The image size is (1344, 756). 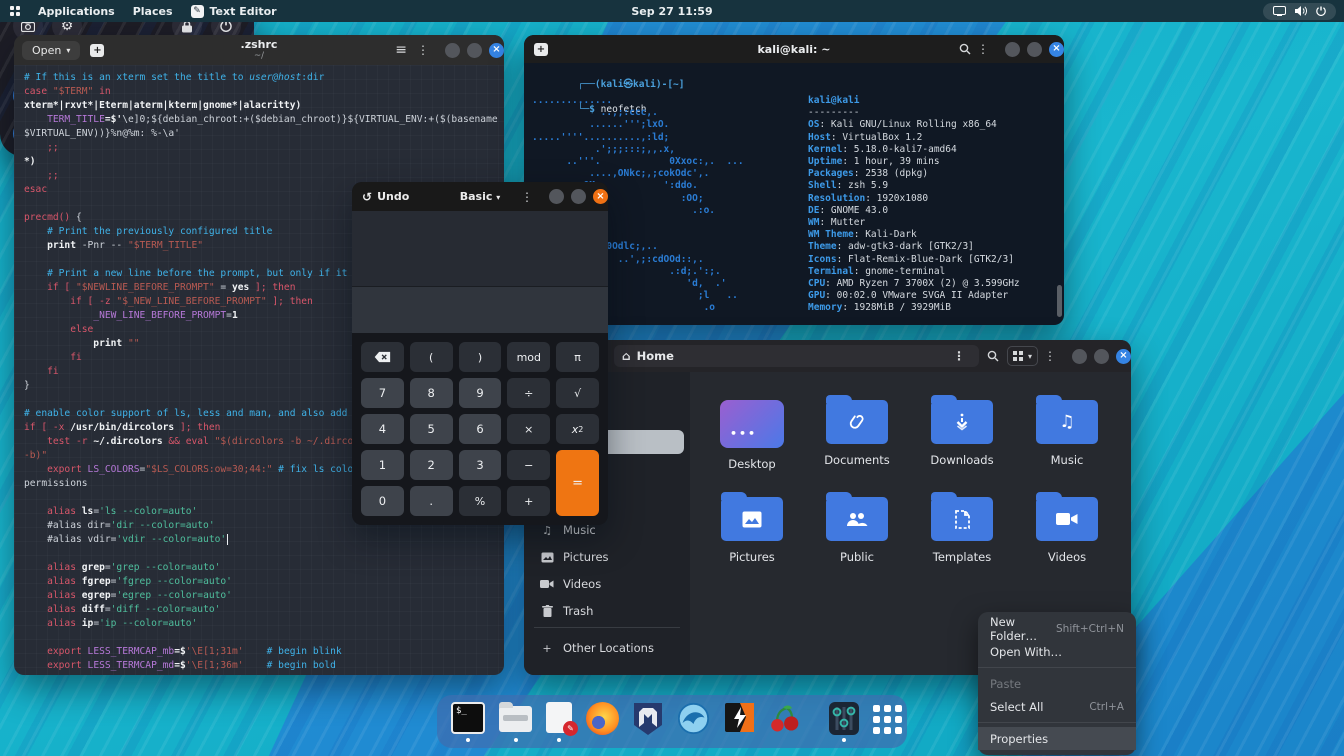 What do you see at coordinates (1059, 301) in the screenshot?
I see `terminal-scrollbar` at bounding box center [1059, 301].